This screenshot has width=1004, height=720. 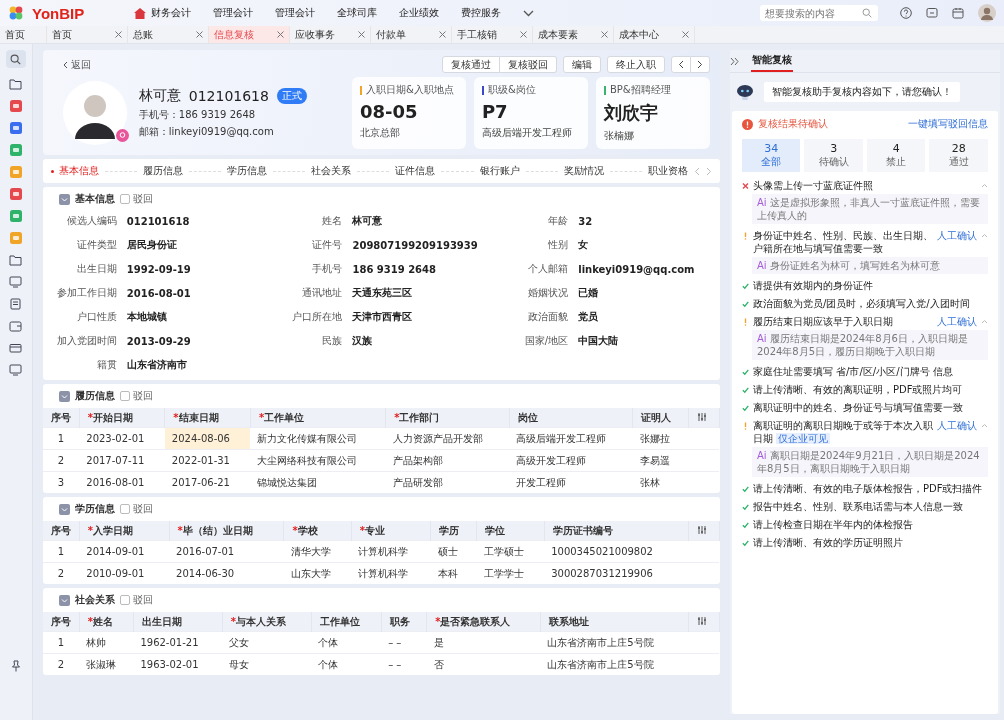 What do you see at coordinates (906, 13) in the screenshot?
I see `help-icon` at bounding box center [906, 13].